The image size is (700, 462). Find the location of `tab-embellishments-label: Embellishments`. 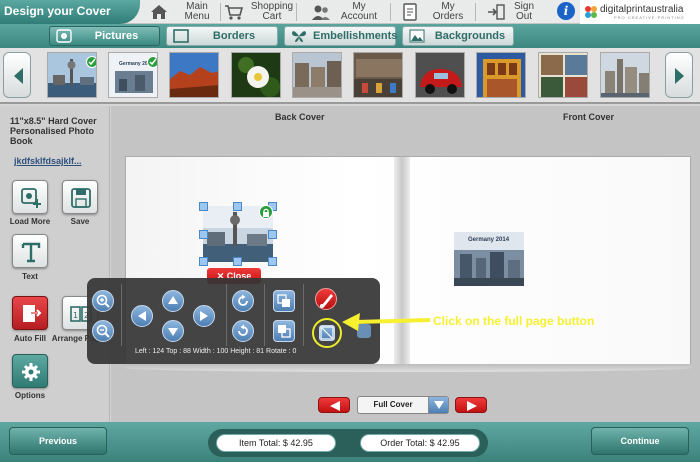

tab-embellishments-label: Embellishments is located at coordinates (355, 36).